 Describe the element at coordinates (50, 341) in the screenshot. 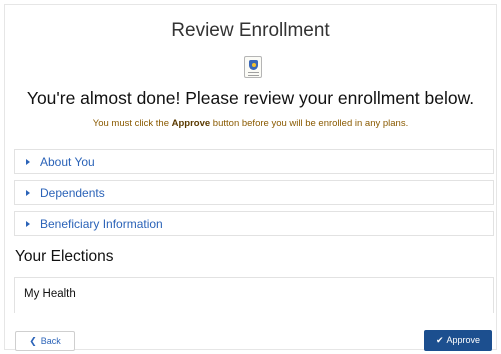

I see `back-button-label: Back` at that location.